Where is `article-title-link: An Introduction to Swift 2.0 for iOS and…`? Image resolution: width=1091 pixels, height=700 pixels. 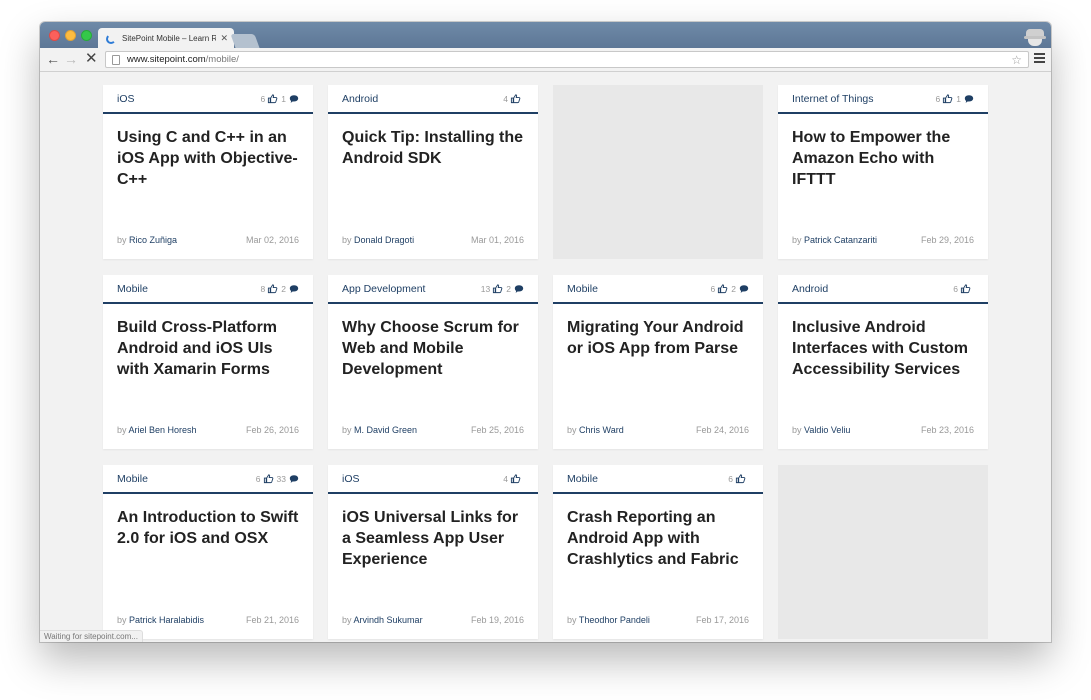
article-title-link: An Introduction to Swift 2.0 for iOS and… is located at coordinates (209, 528).